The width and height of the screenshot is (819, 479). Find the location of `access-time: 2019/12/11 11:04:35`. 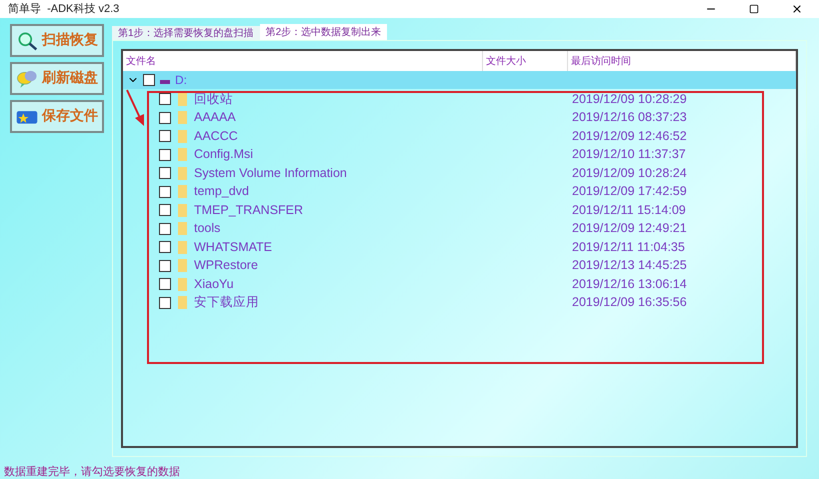

access-time: 2019/12/11 11:04:35 is located at coordinates (628, 247).